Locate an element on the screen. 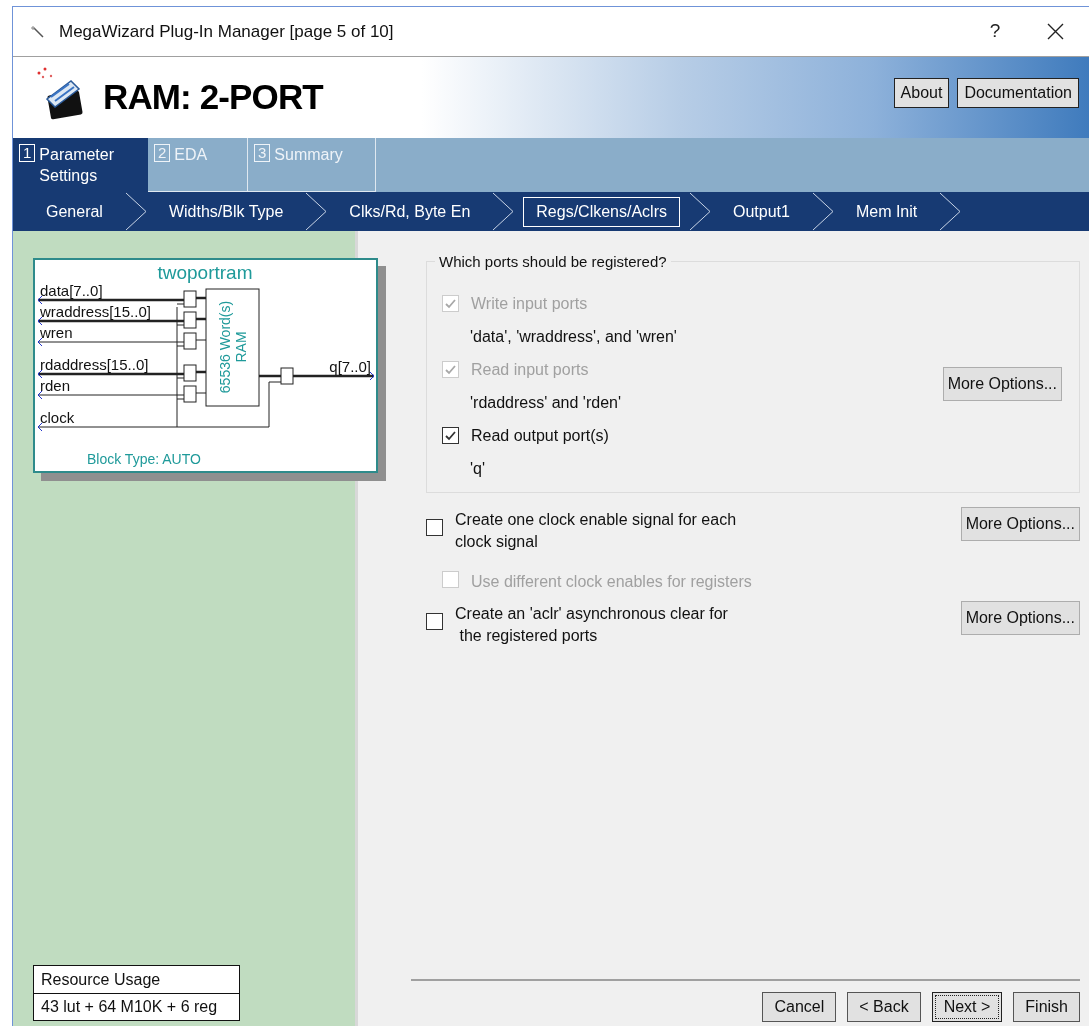 The width and height of the screenshot is (1089, 1026). port-label: rden is located at coordinates (55, 385).